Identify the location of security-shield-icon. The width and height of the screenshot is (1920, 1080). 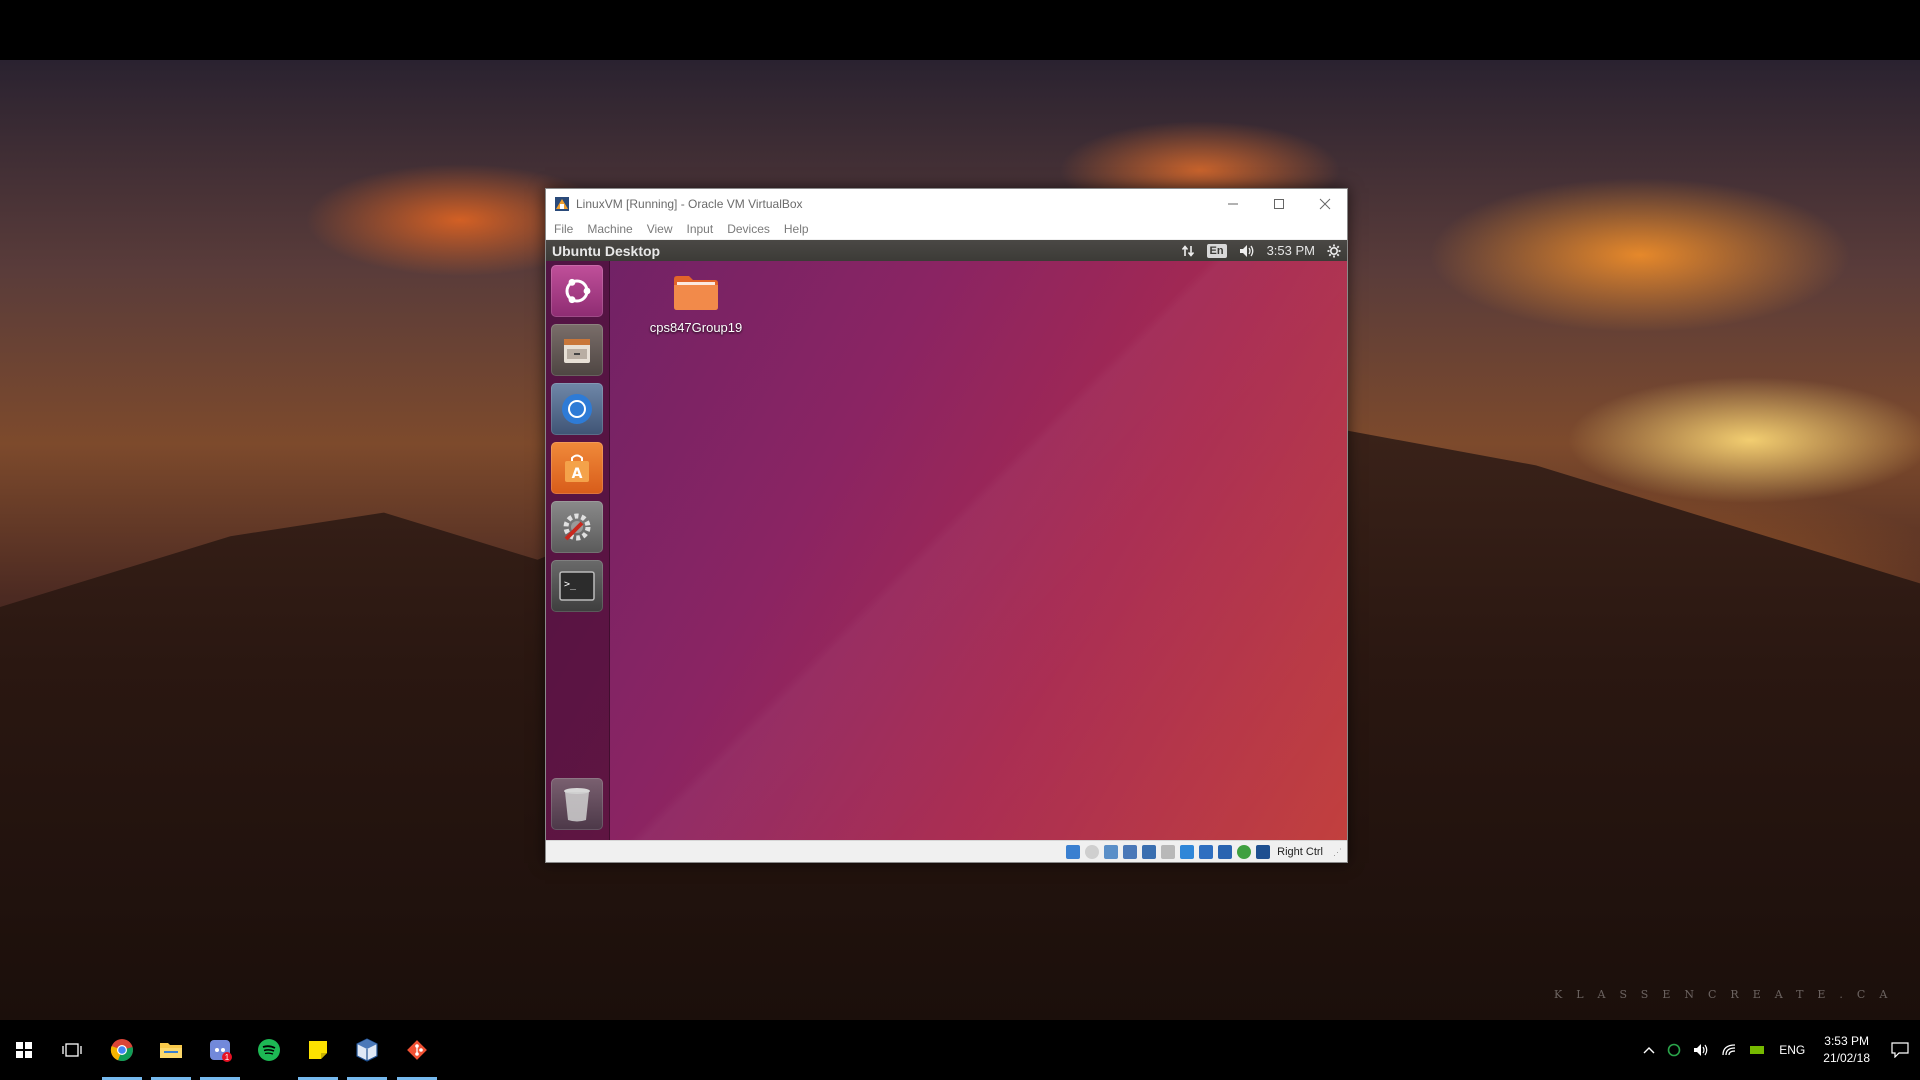
(1674, 1050).